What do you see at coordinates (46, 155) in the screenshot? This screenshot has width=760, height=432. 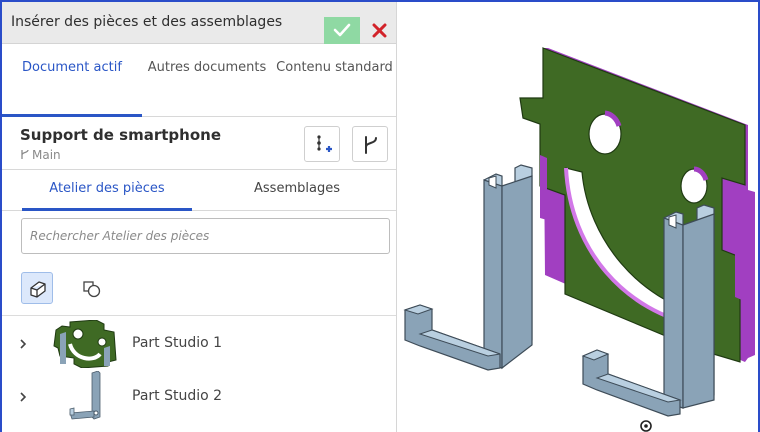 I see `branch-name: Main` at bounding box center [46, 155].